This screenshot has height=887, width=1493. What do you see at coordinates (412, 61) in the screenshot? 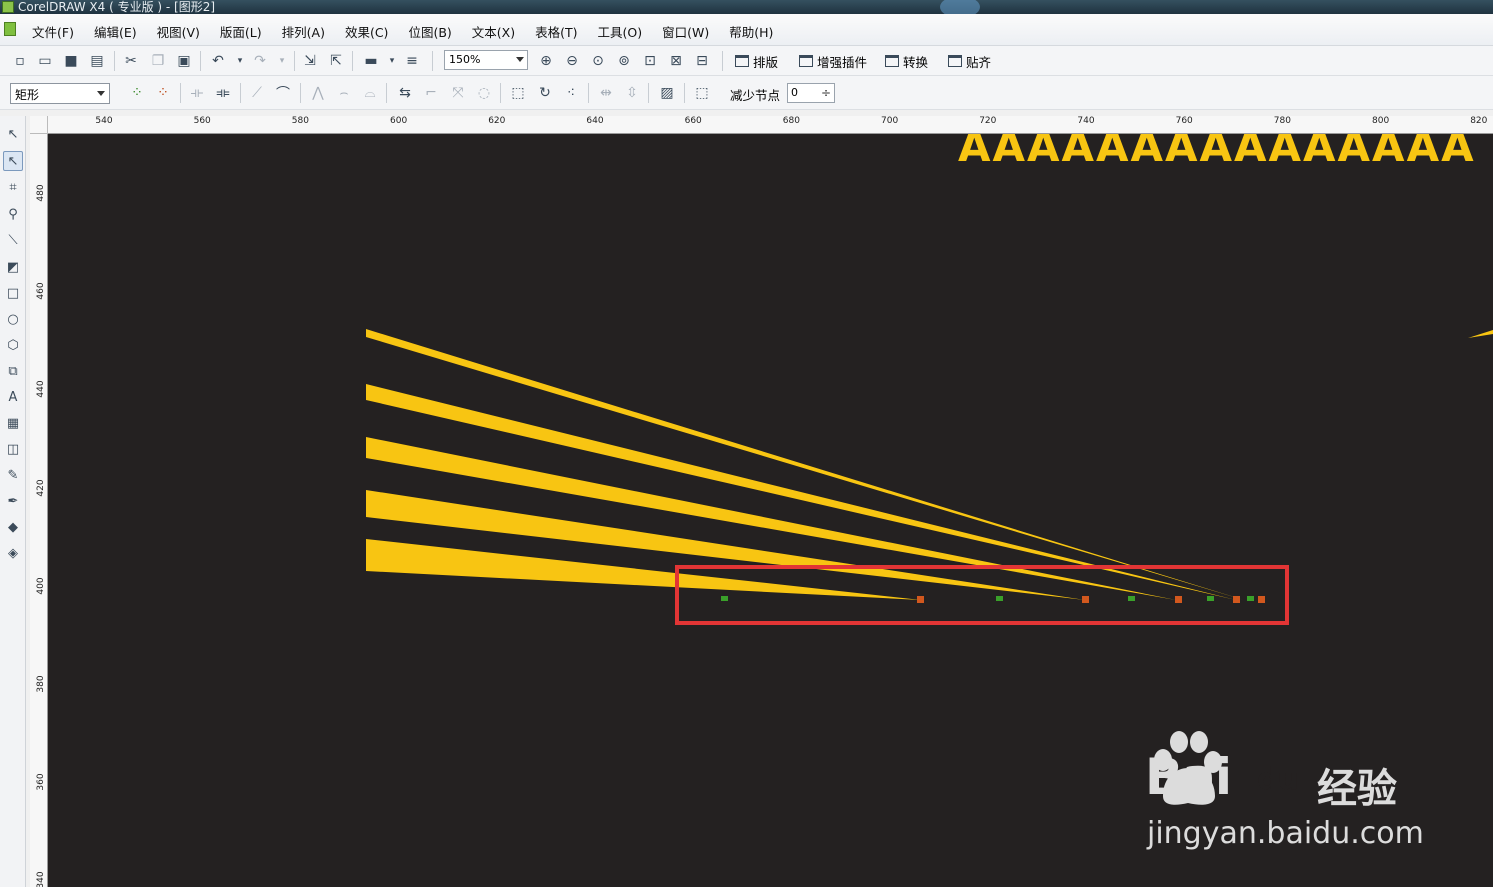
I see `welcome-screen-icon: ≡` at bounding box center [412, 61].